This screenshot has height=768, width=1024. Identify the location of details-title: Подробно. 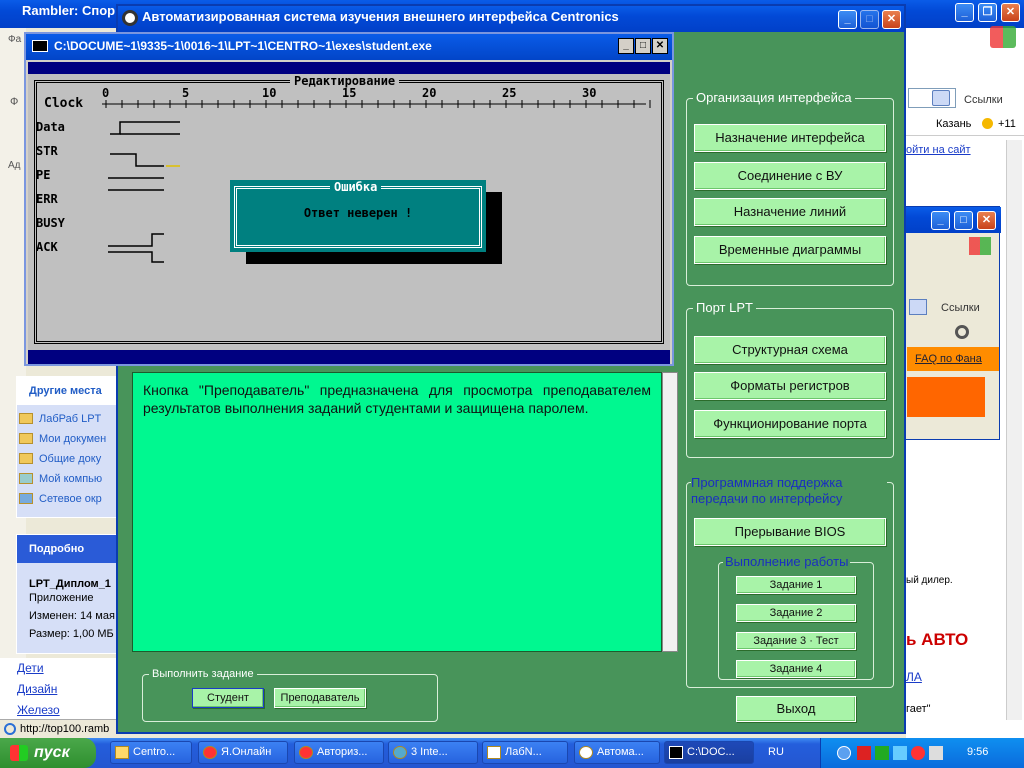
(72, 549).